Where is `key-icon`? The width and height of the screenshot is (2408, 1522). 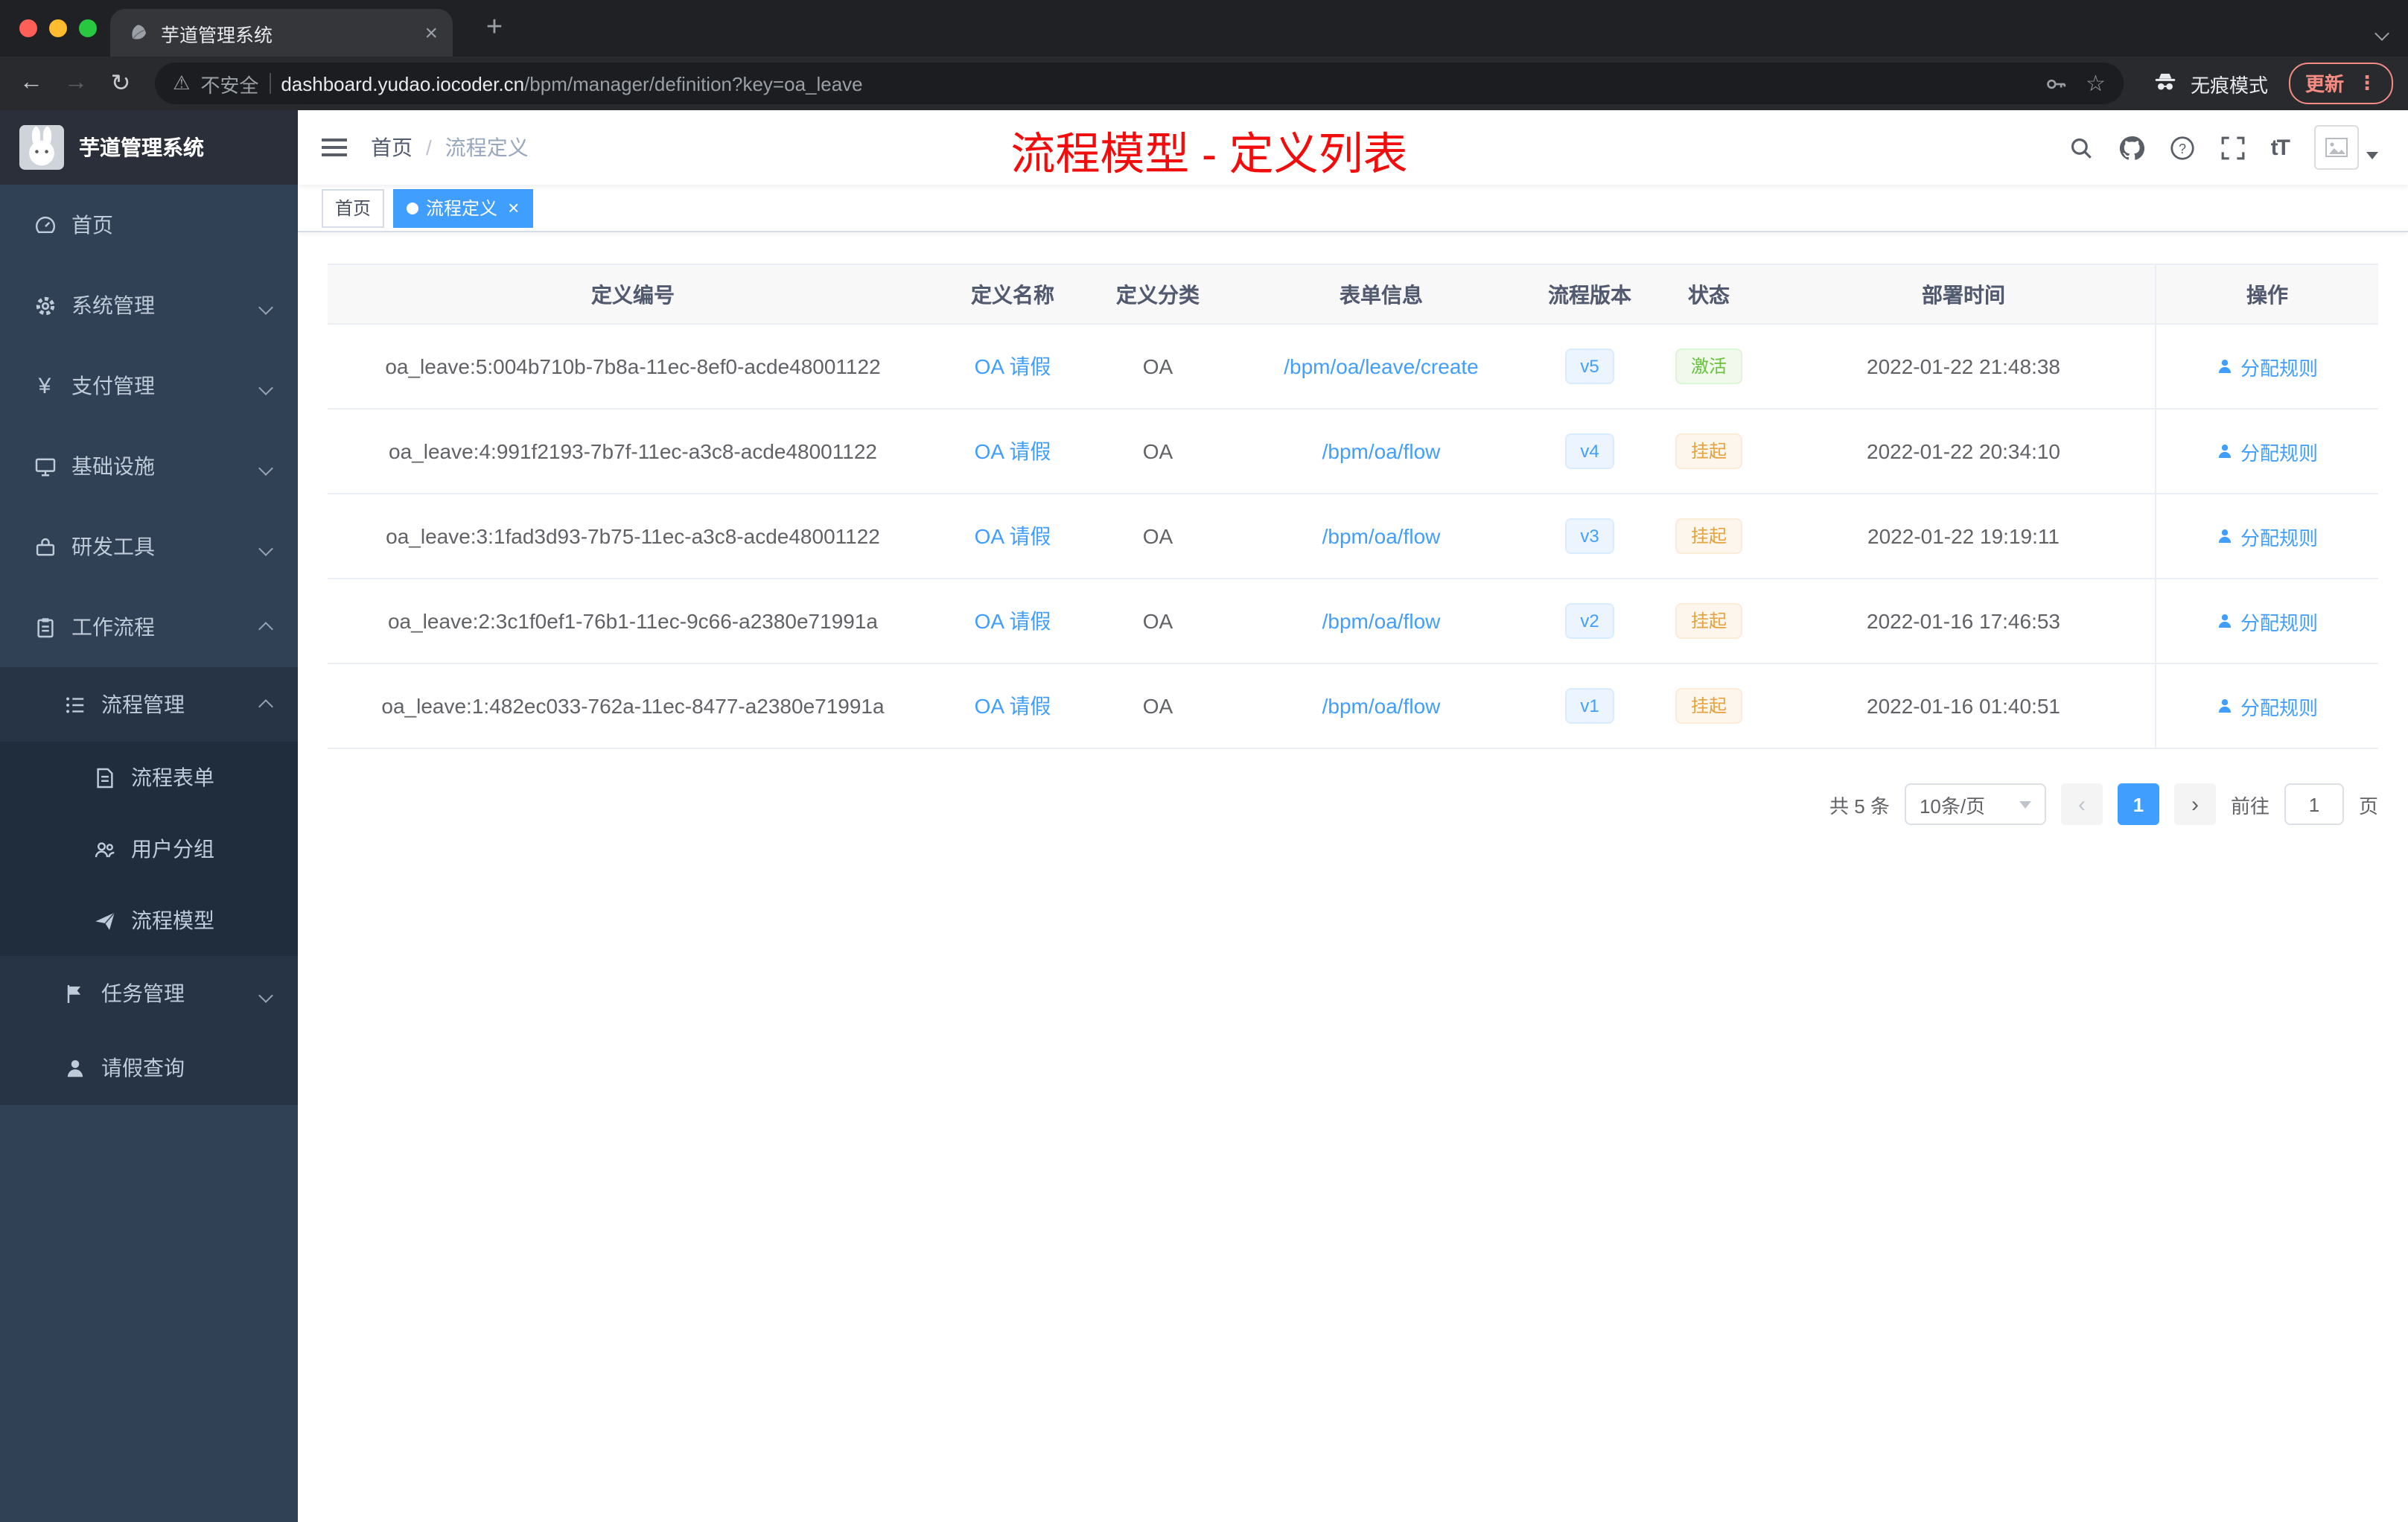 key-icon is located at coordinates (2055, 83).